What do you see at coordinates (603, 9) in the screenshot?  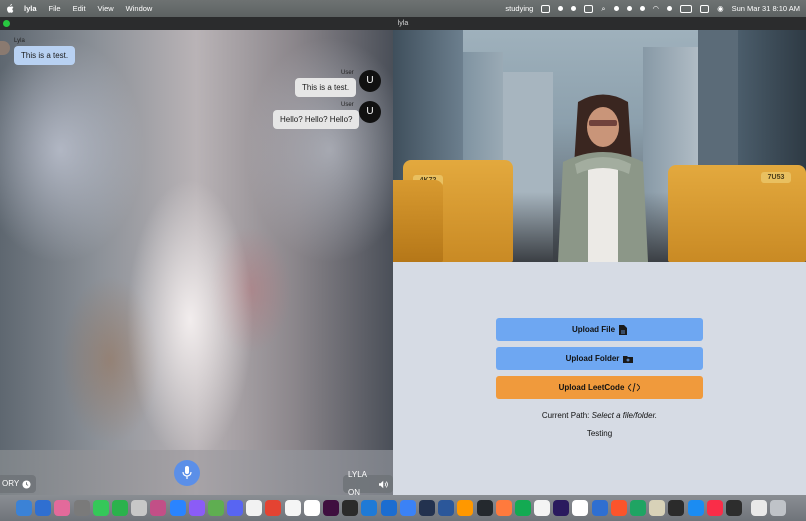 I see `search-icon: ⌕` at bounding box center [603, 9].